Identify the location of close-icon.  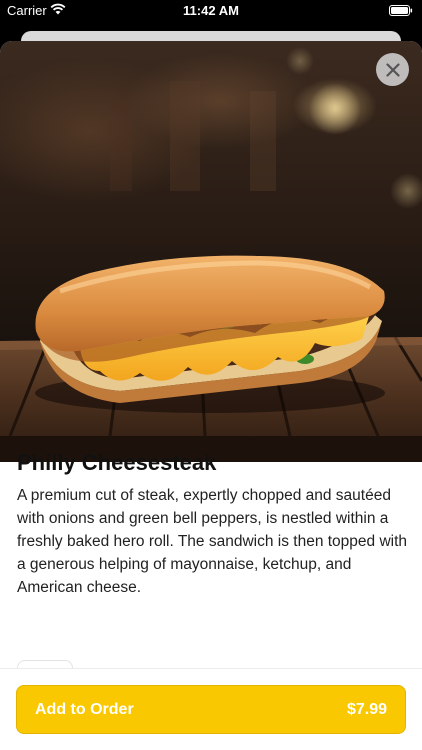
(392, 69).